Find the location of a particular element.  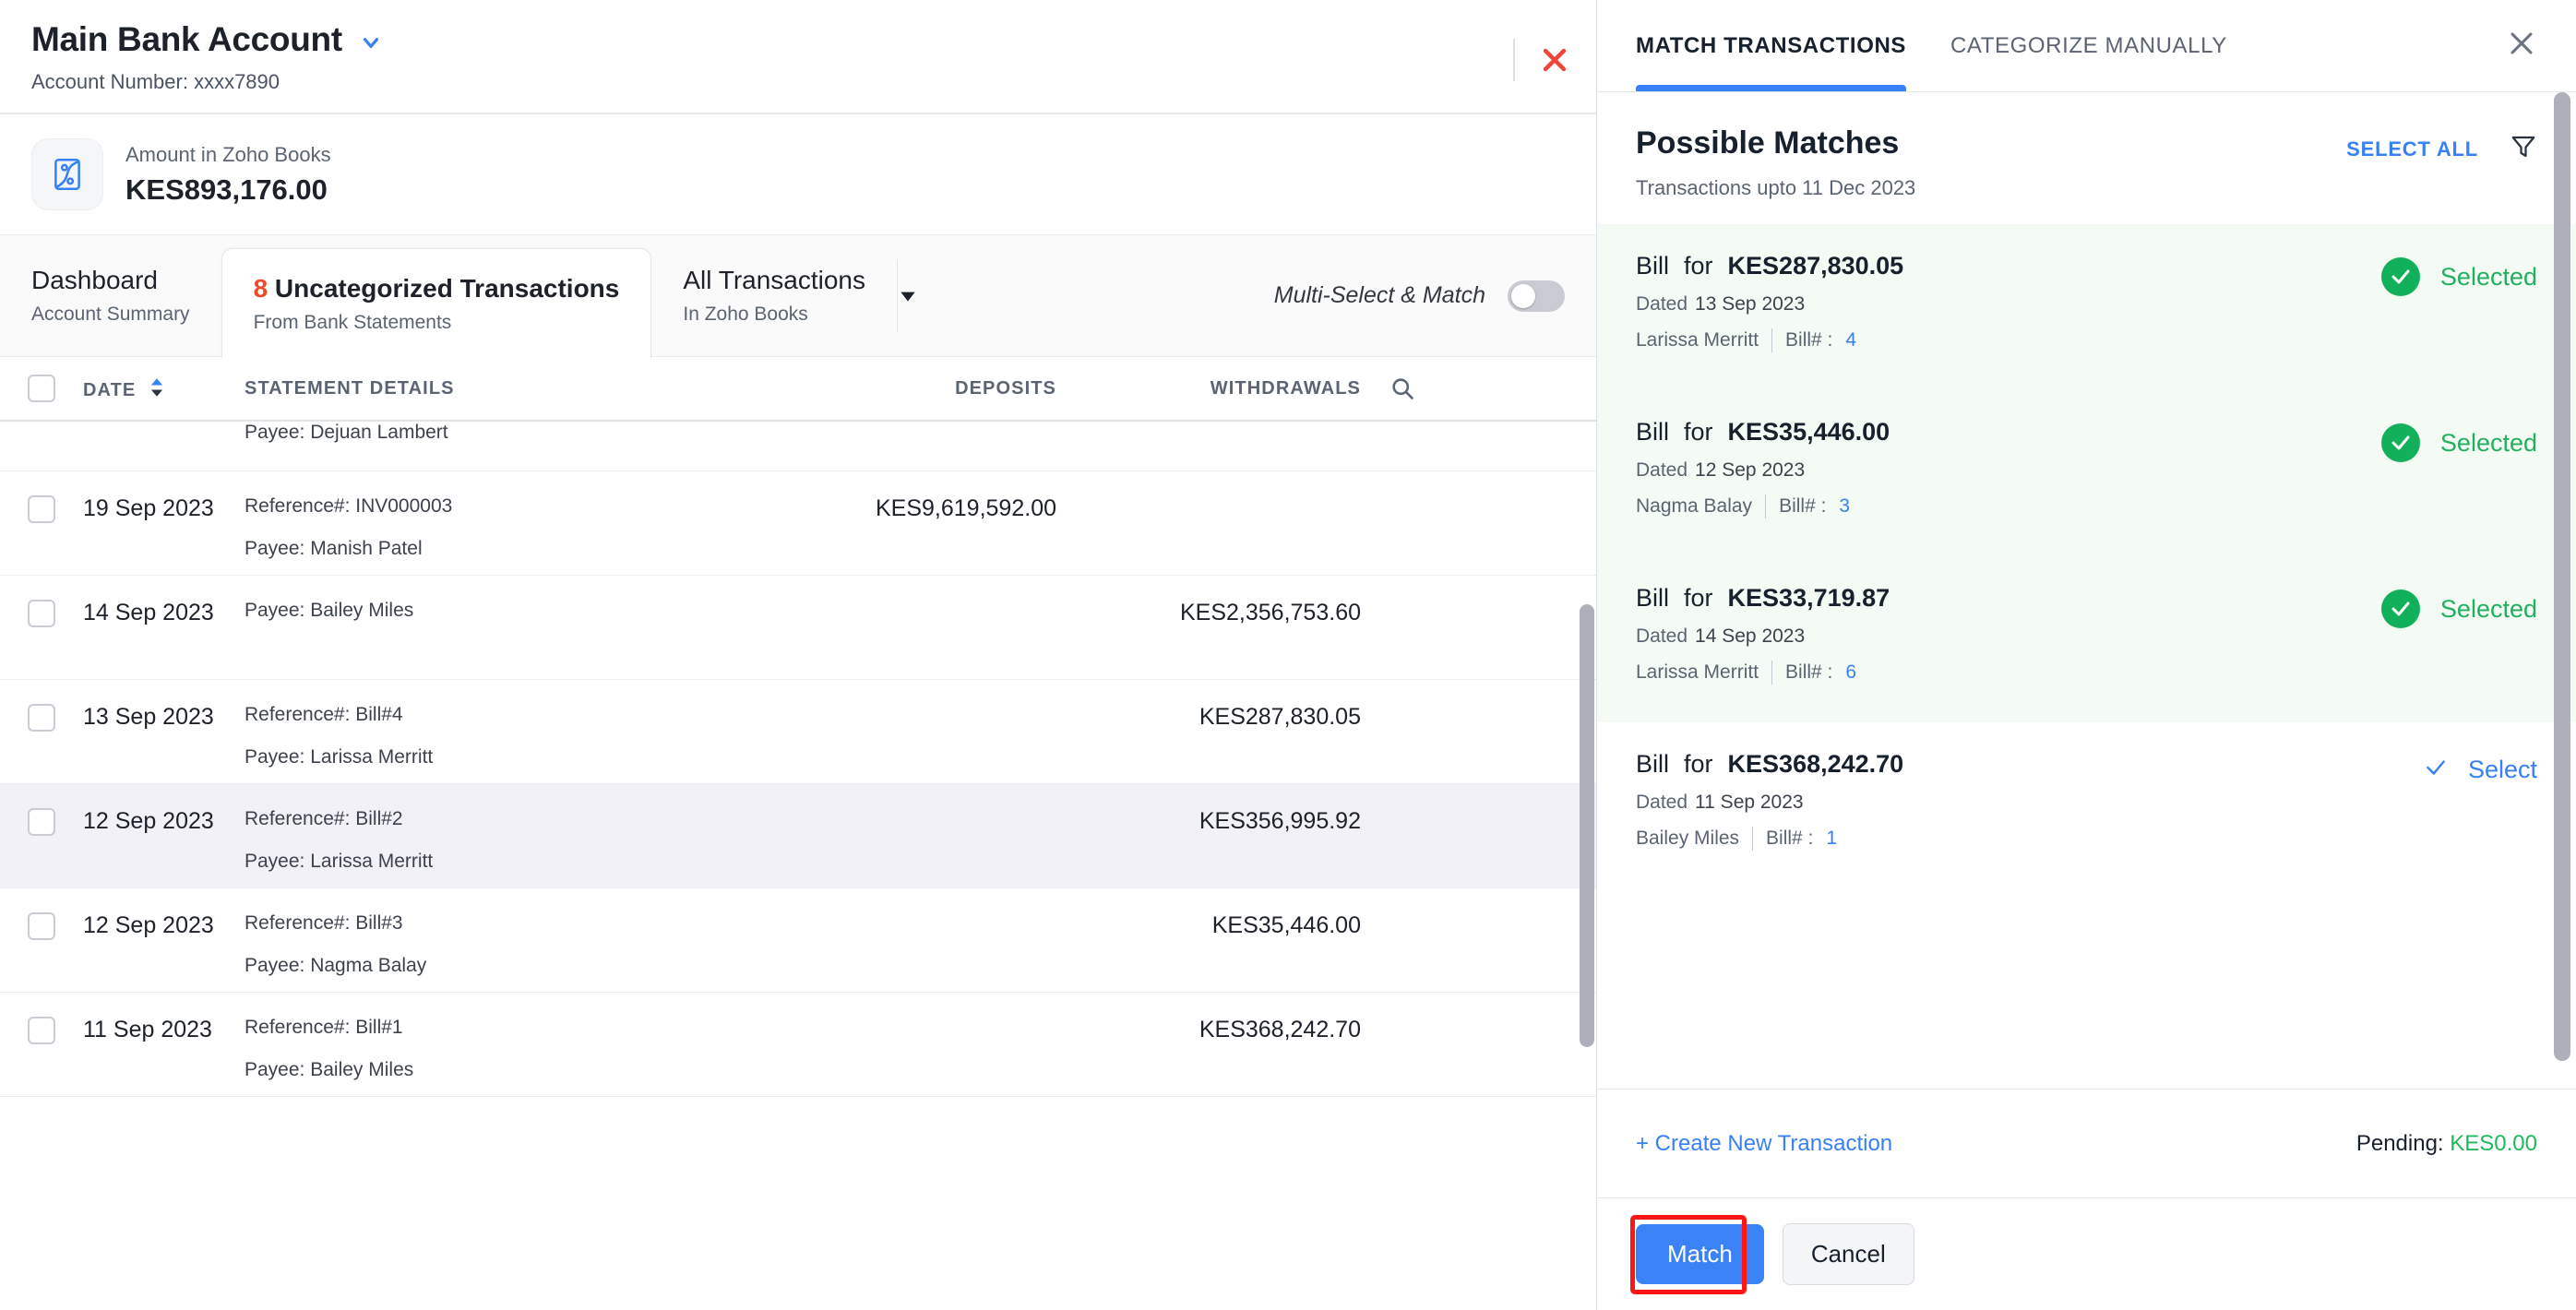

match-party: Bailey Miles is located at coordinates (1688, 838).